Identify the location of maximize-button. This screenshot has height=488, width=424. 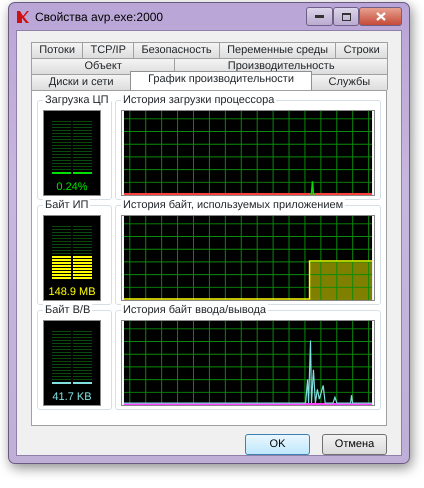
(346, 16).